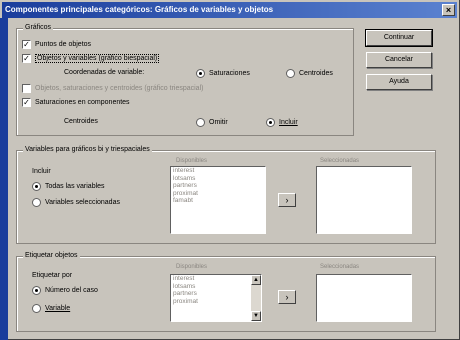 The image size is (460, 340). I want to click on close-icon: ×, so click(448, 10).